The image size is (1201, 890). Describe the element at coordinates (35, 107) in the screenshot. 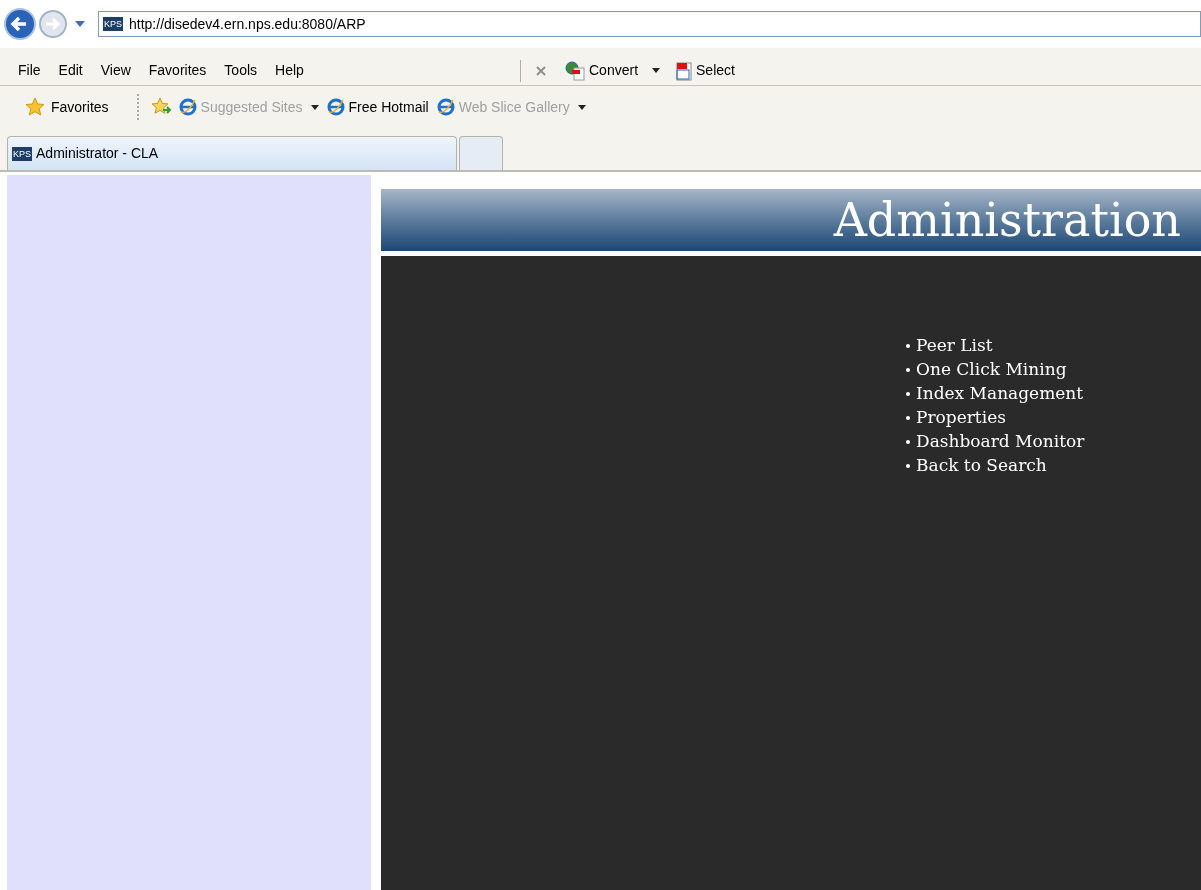

I see `star-icon` at that location.